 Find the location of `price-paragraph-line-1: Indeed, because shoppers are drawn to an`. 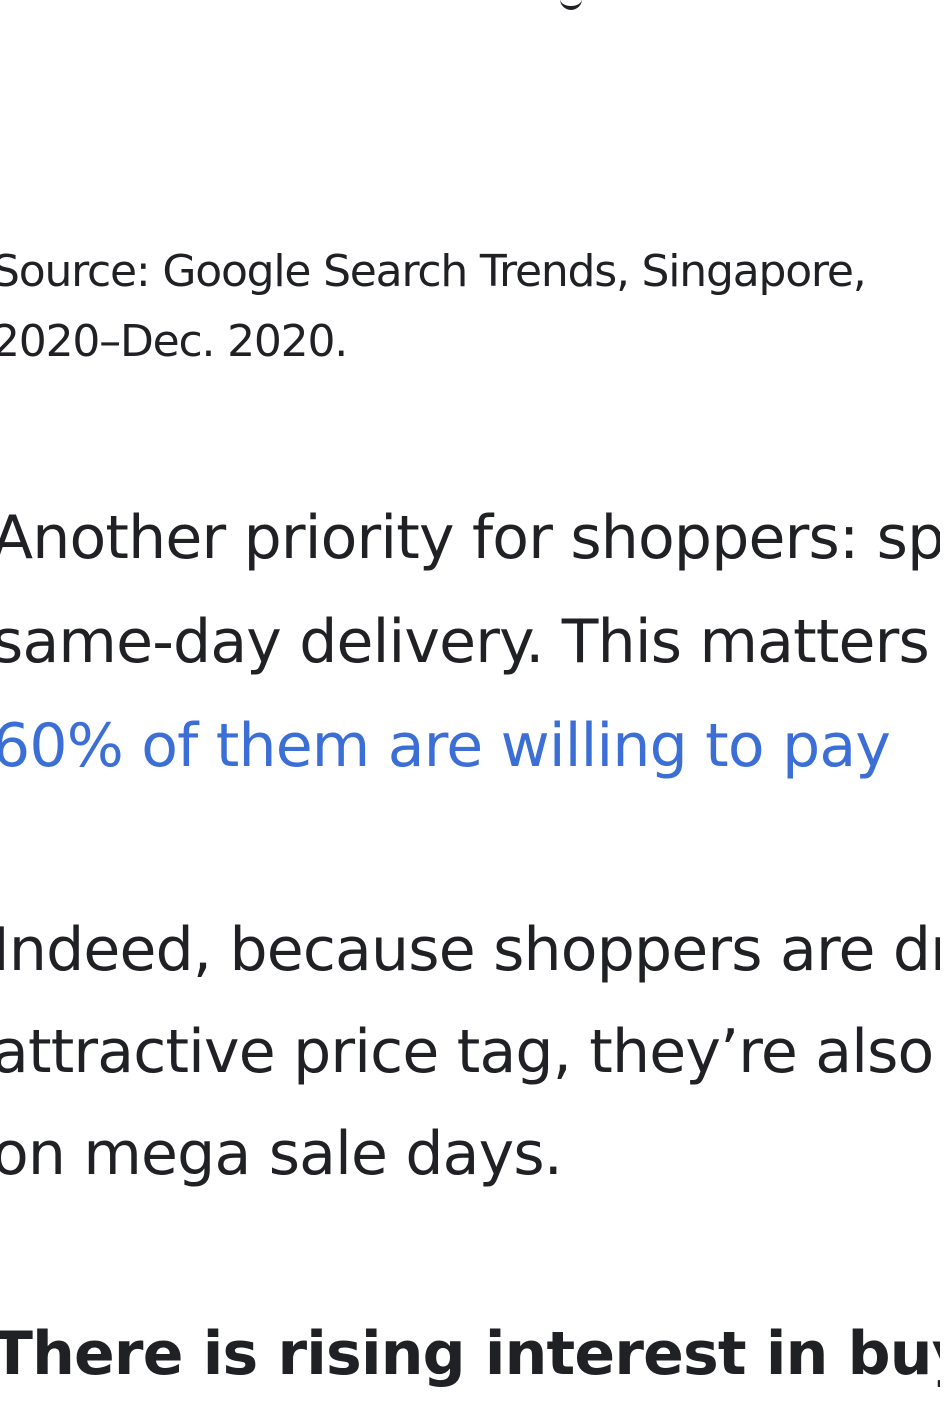

price-paragraph-line-1: Indeed, because shoppers are drawn to an is located at coordinates (470, 950).